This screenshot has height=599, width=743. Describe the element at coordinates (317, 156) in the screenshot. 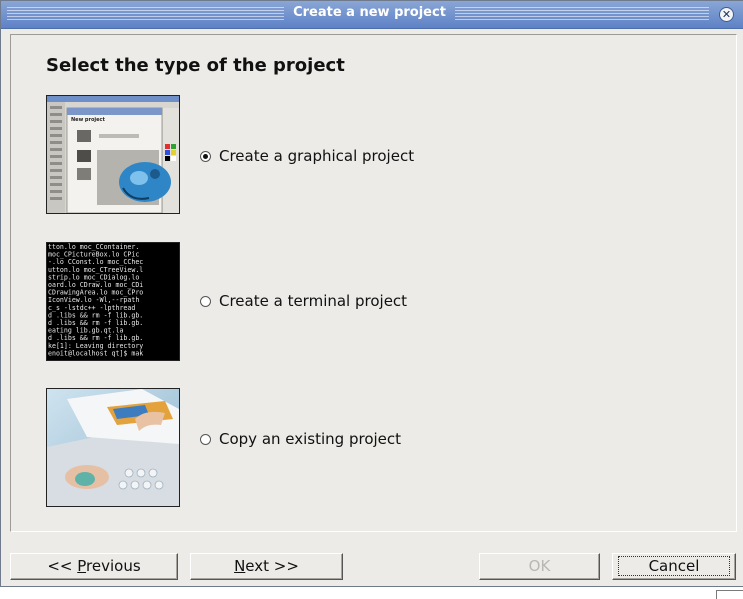

I see `option-graphical-label: Create a graphical project` at that location.